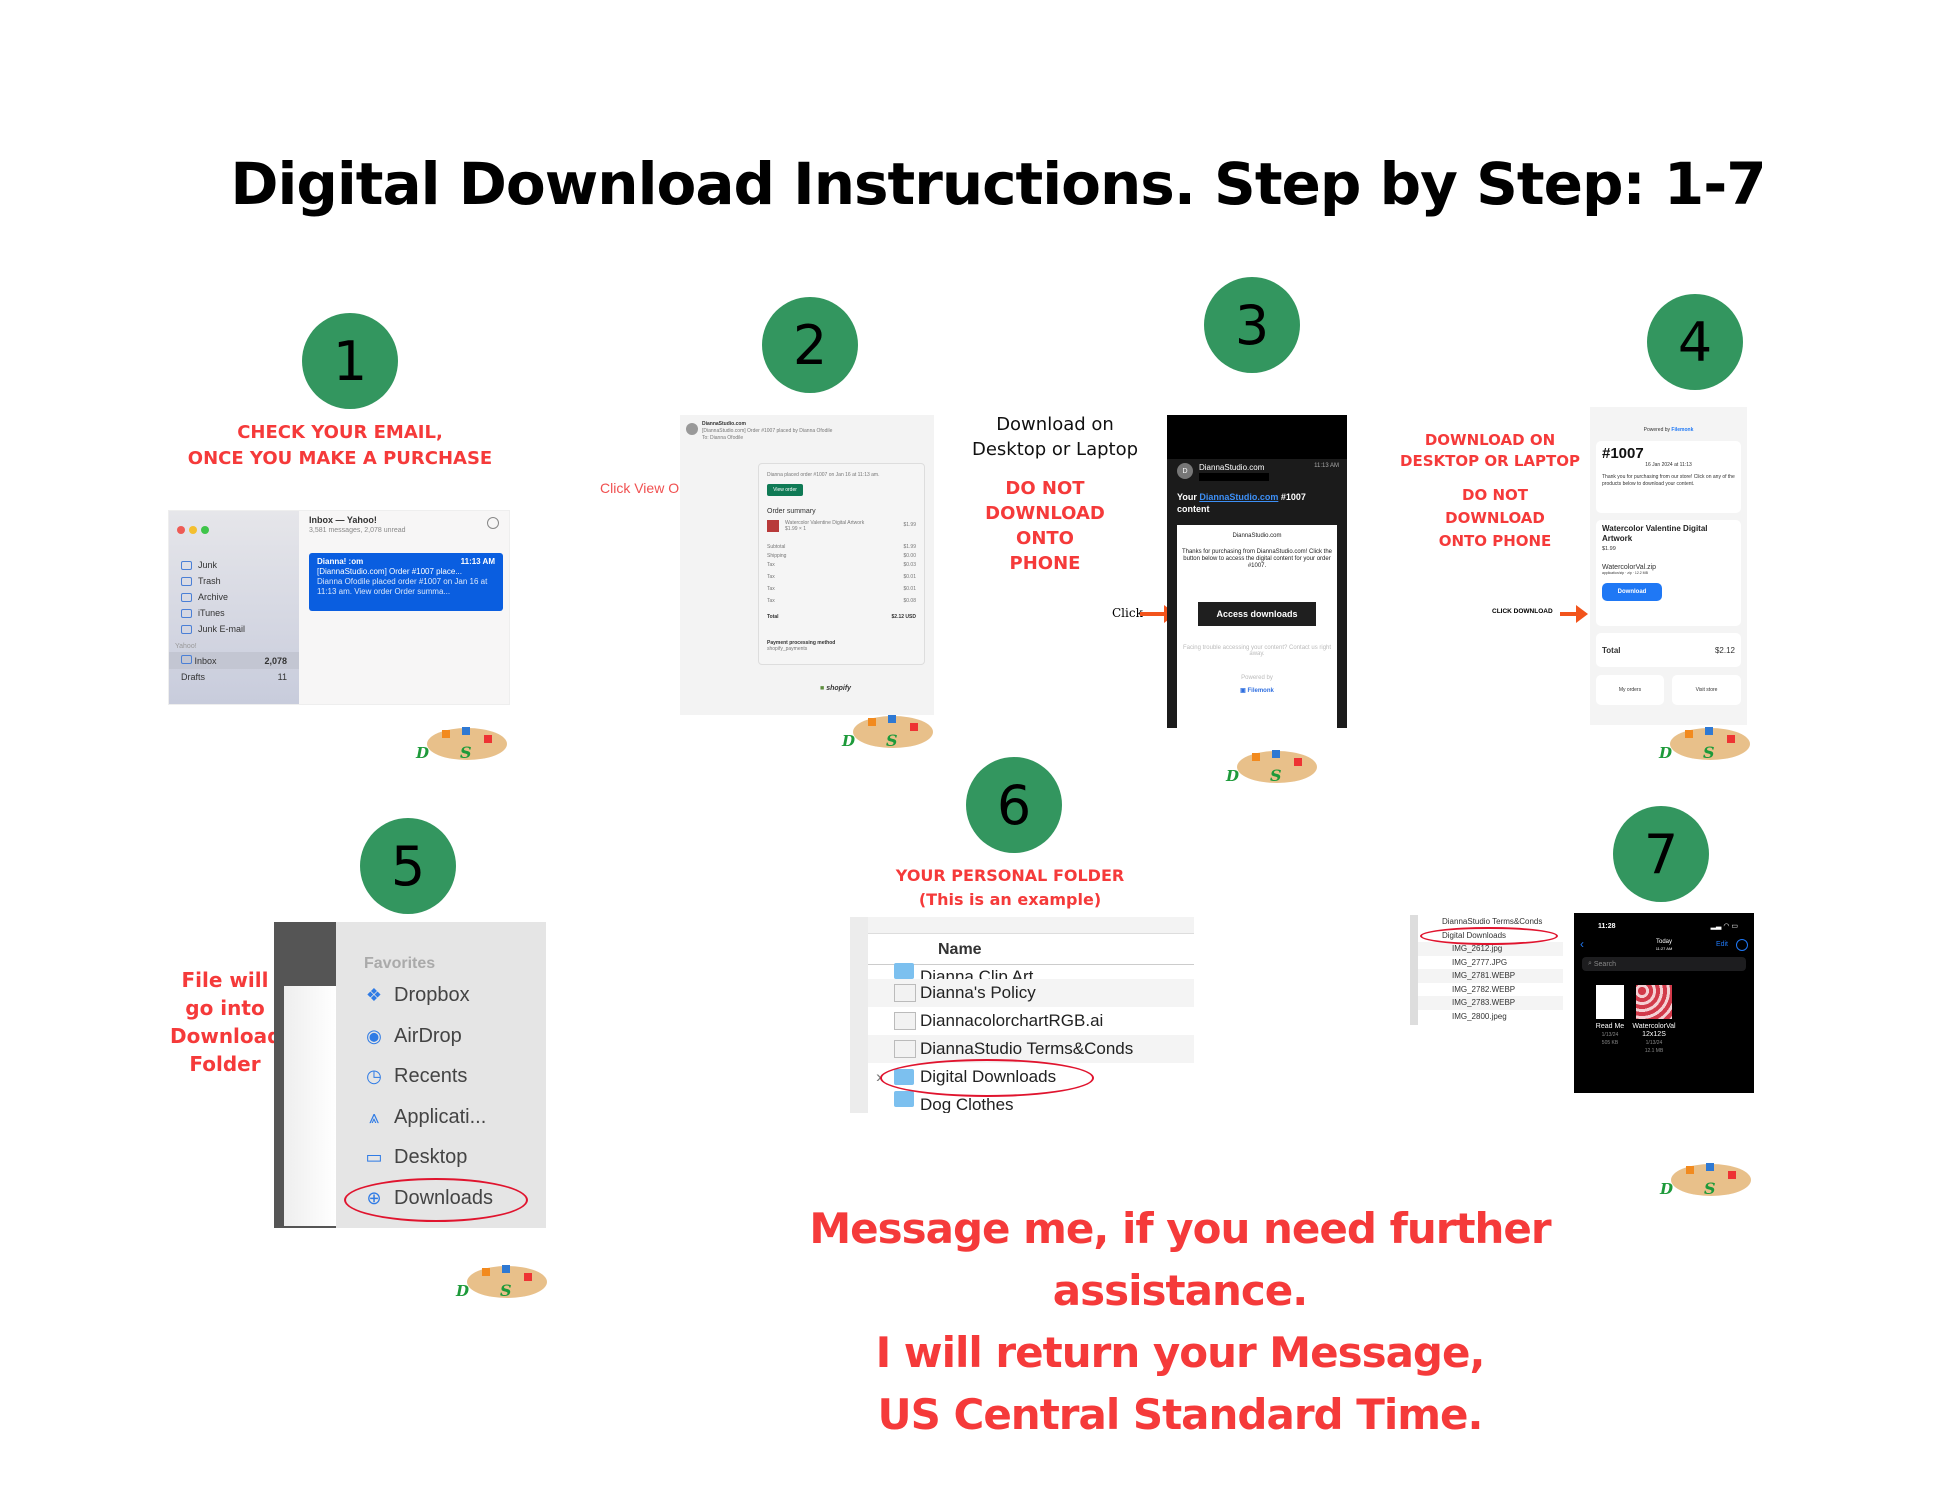  What do you see at coordinates (415, 1076) in the screenshot?
I see `finder-item-recents: ◷ Recents` at bounding box center [415, 1076].